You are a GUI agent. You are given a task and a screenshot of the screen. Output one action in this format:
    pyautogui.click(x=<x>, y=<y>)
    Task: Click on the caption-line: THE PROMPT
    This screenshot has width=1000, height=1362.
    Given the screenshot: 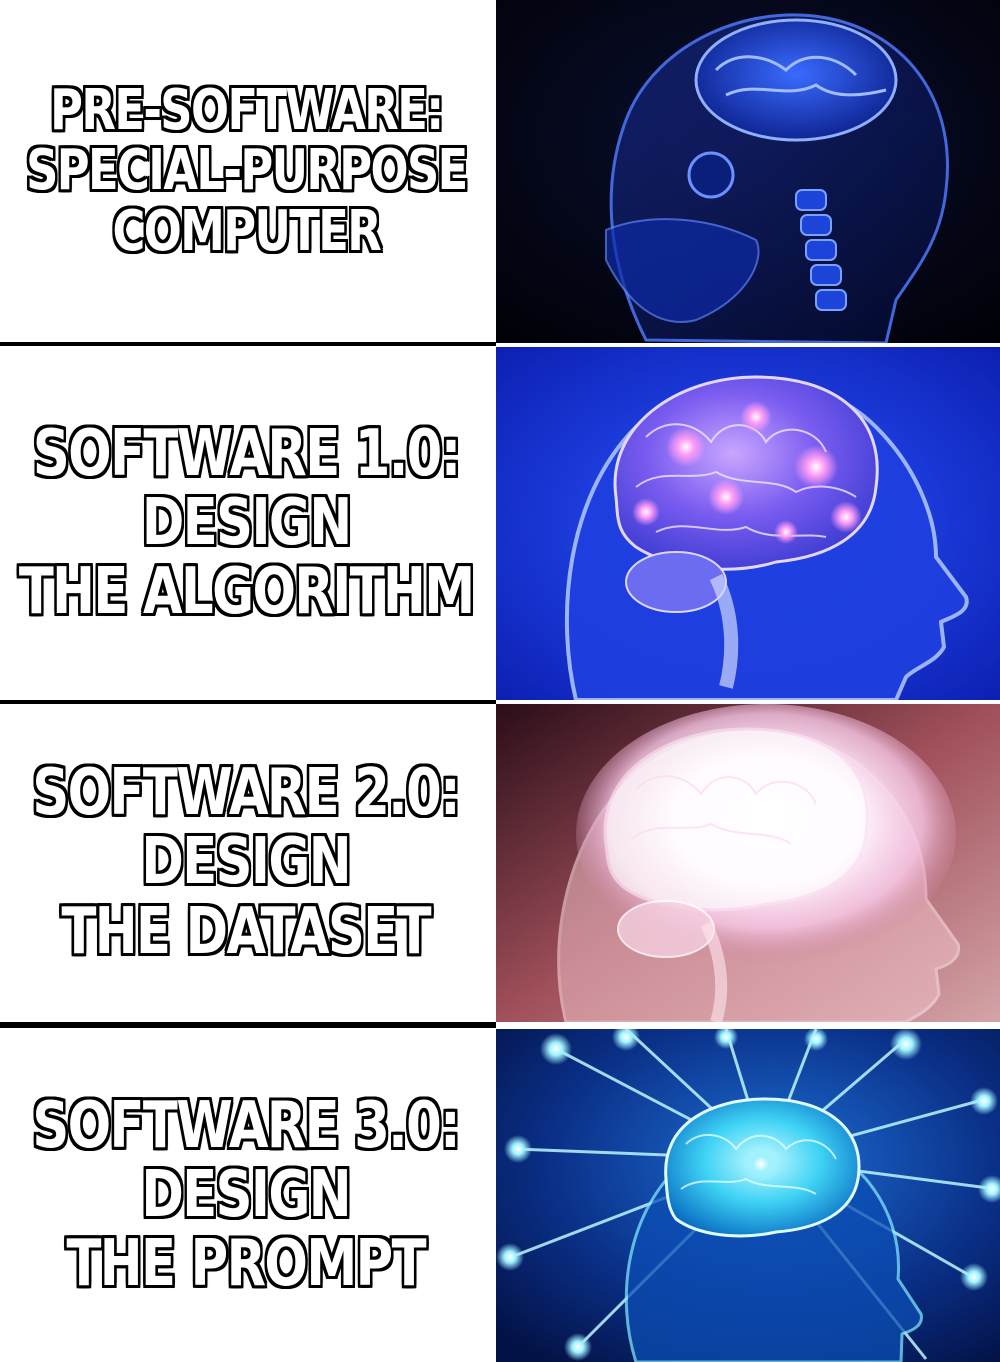 What is the action you would take?
    pyautogui.click(x=246, y=1264)
    